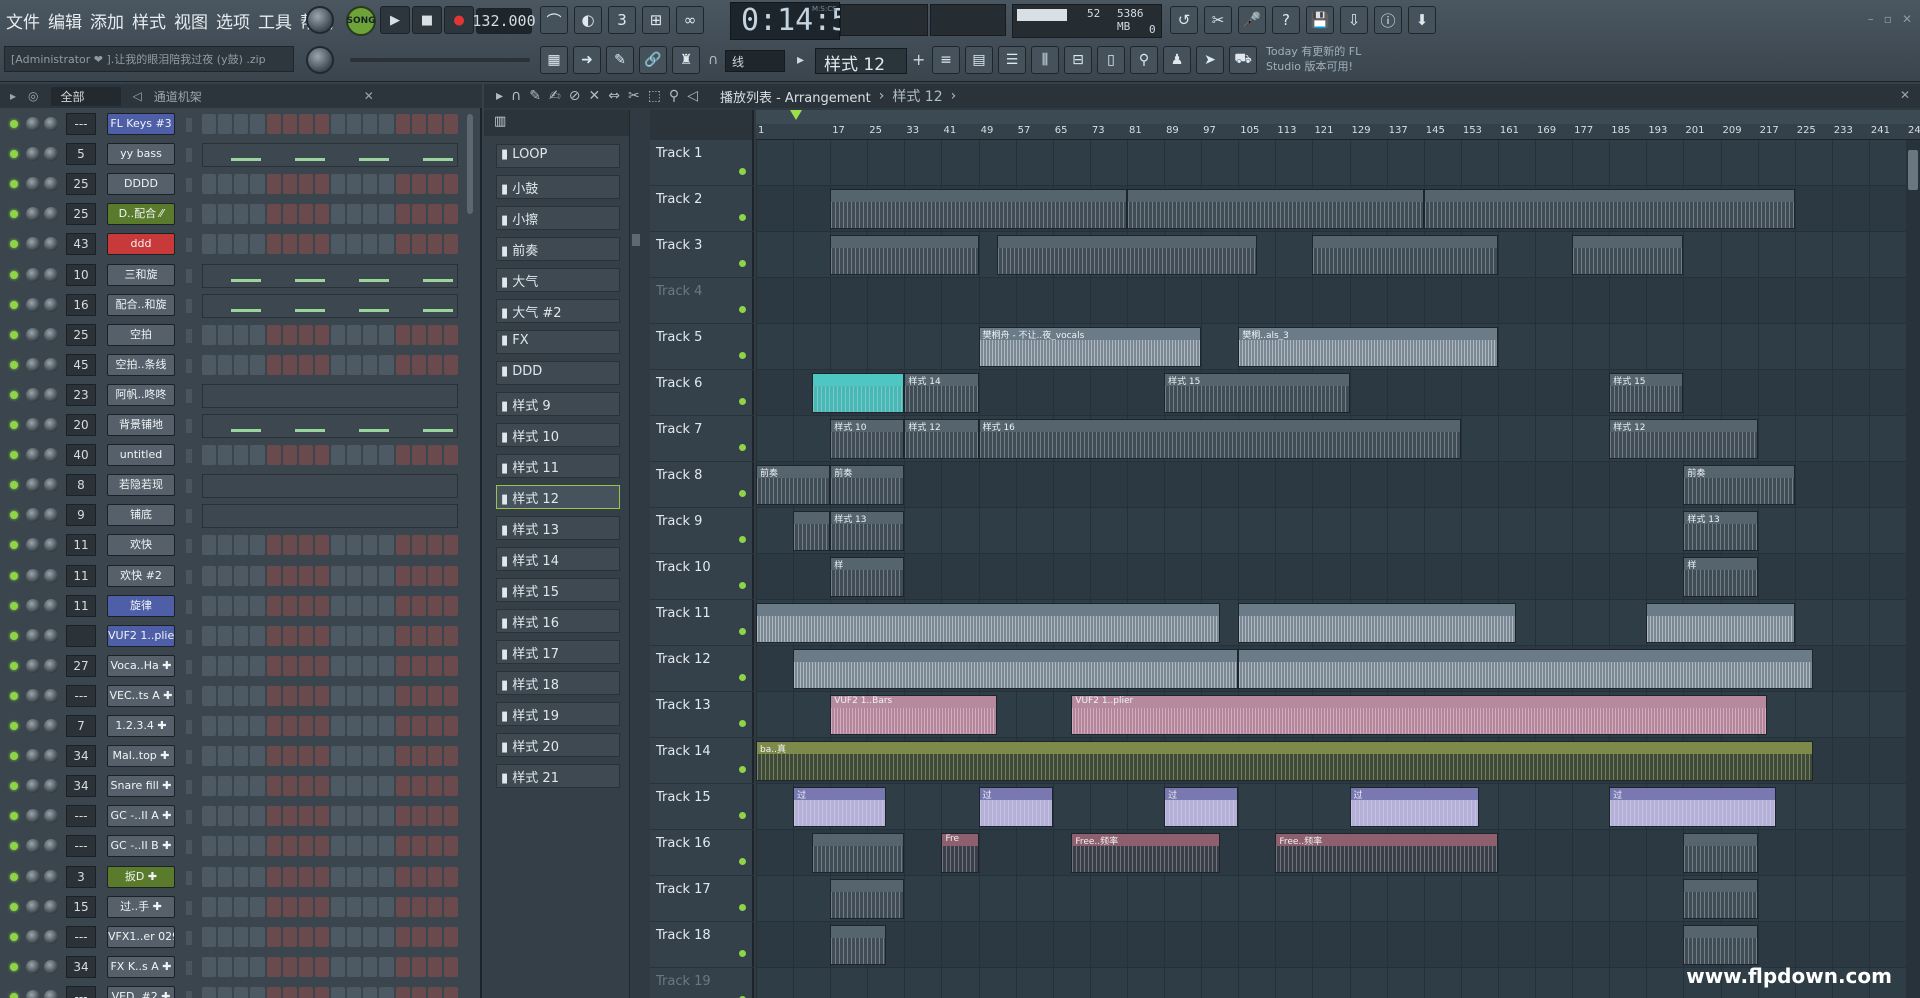 The width and height of the screenshot is (1920, 998). What do you see at coordinates (1739, 485) in the screenshot?
I see `playlist-clip: 前奏` at bounding box center [1739, 485].